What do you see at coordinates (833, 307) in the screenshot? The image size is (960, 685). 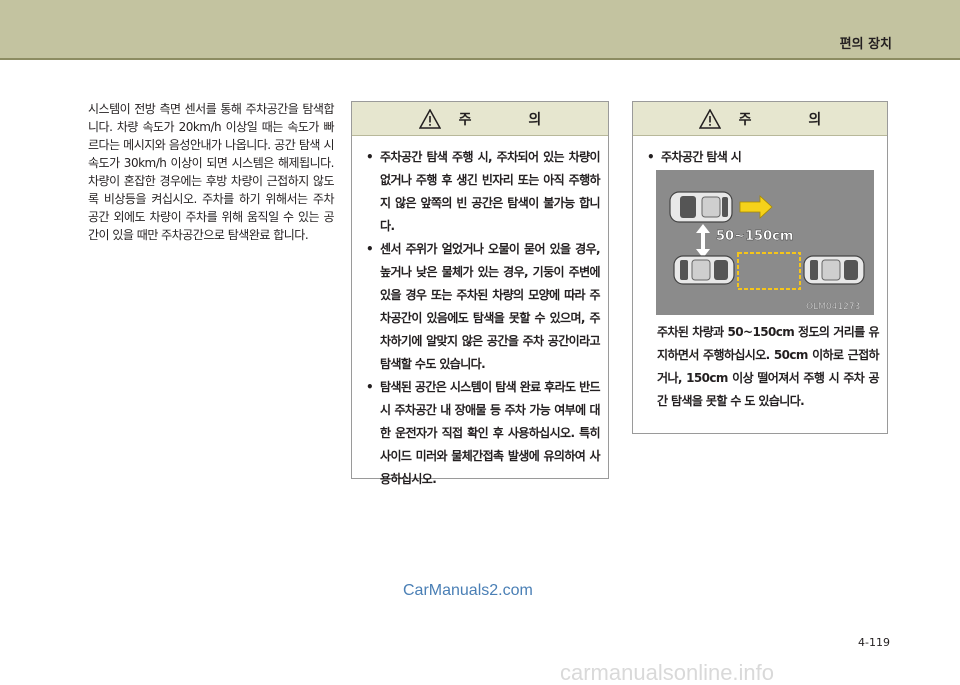 I see `figure-code: OLM041273` at bounding box center [833, 307].